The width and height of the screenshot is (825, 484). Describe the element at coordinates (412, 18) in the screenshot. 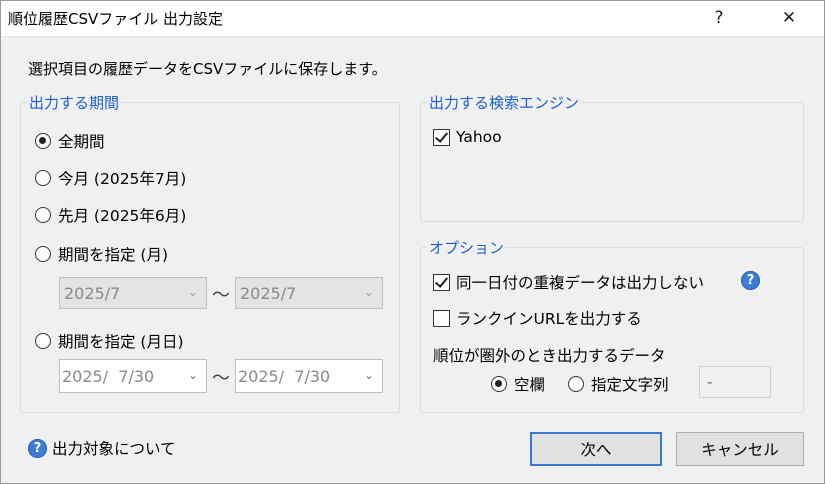

I see `title-bar: 順位履歴CSVファイル 出力設定 ? ✕` at that location.